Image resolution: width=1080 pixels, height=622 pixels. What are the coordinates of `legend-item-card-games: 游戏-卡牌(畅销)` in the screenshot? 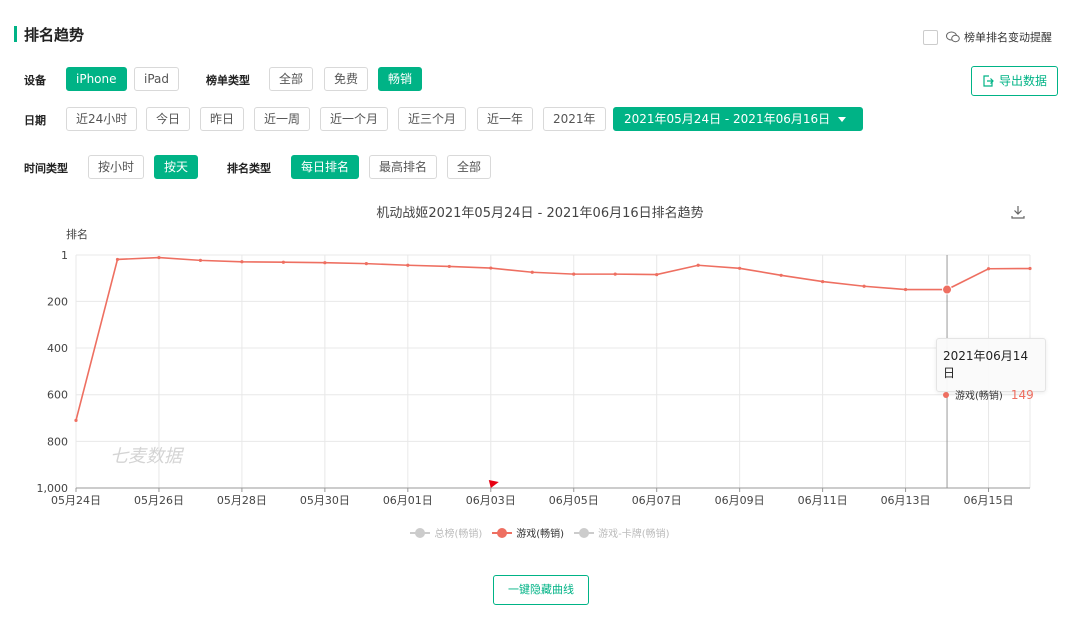 It's located at (622, 532).